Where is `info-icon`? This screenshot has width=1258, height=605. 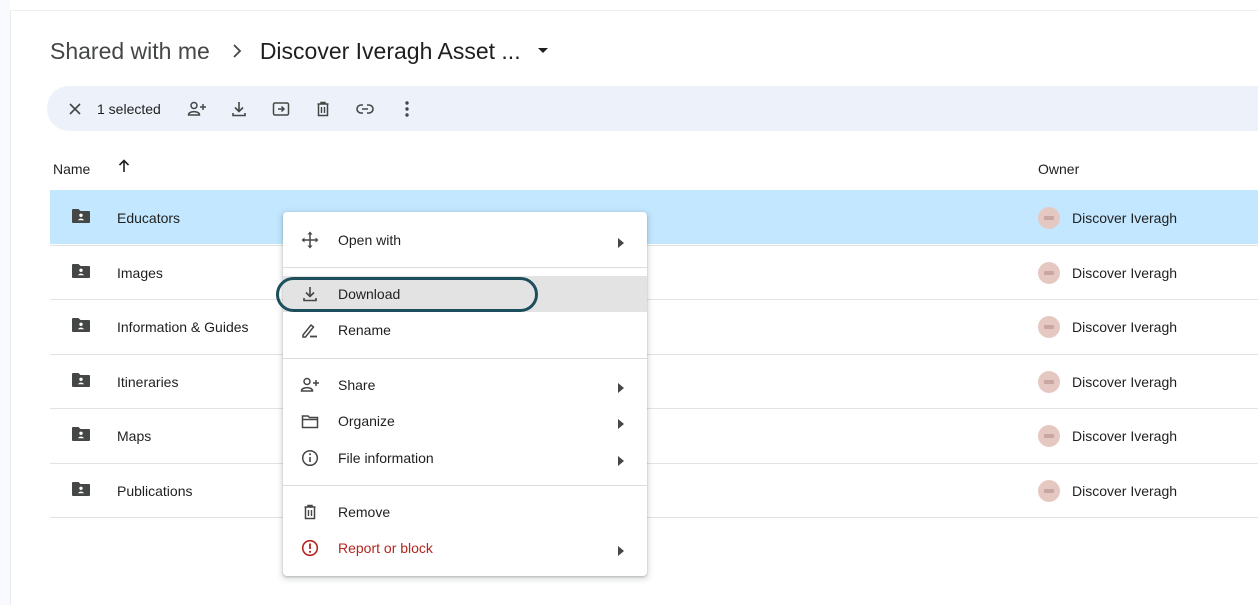 info-icon is located at coordinates (310, 458).